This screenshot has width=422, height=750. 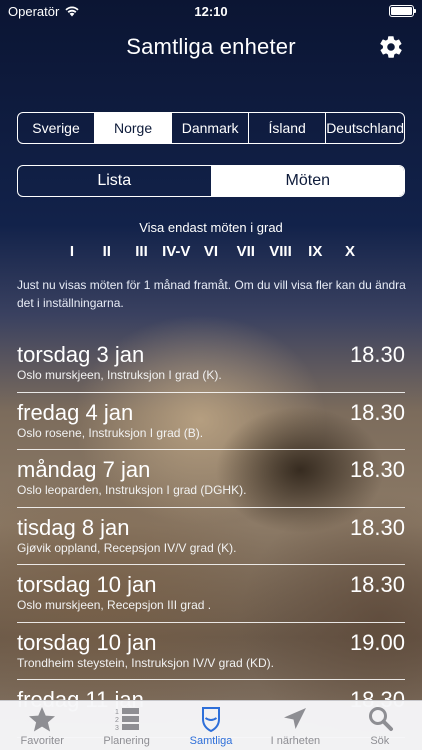 I want to click on view-segmented-control: Lista Möten, so click(x=211, y=181).